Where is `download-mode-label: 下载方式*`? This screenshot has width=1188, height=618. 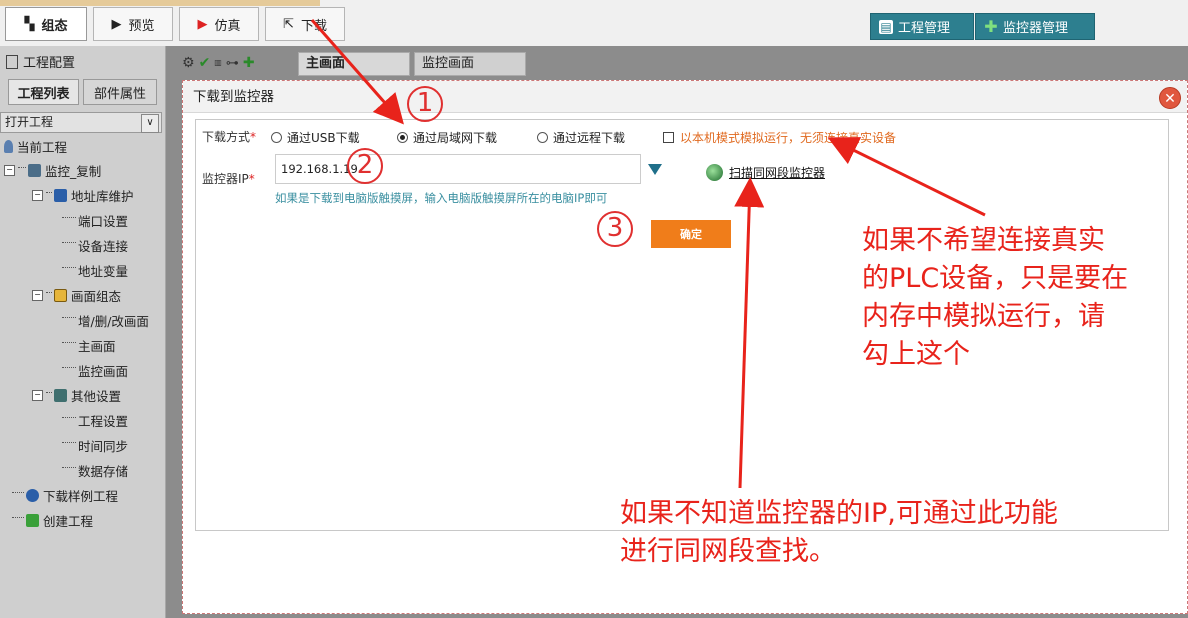
download-mode-label: 下载方式* is located at coordinates (229, 136).